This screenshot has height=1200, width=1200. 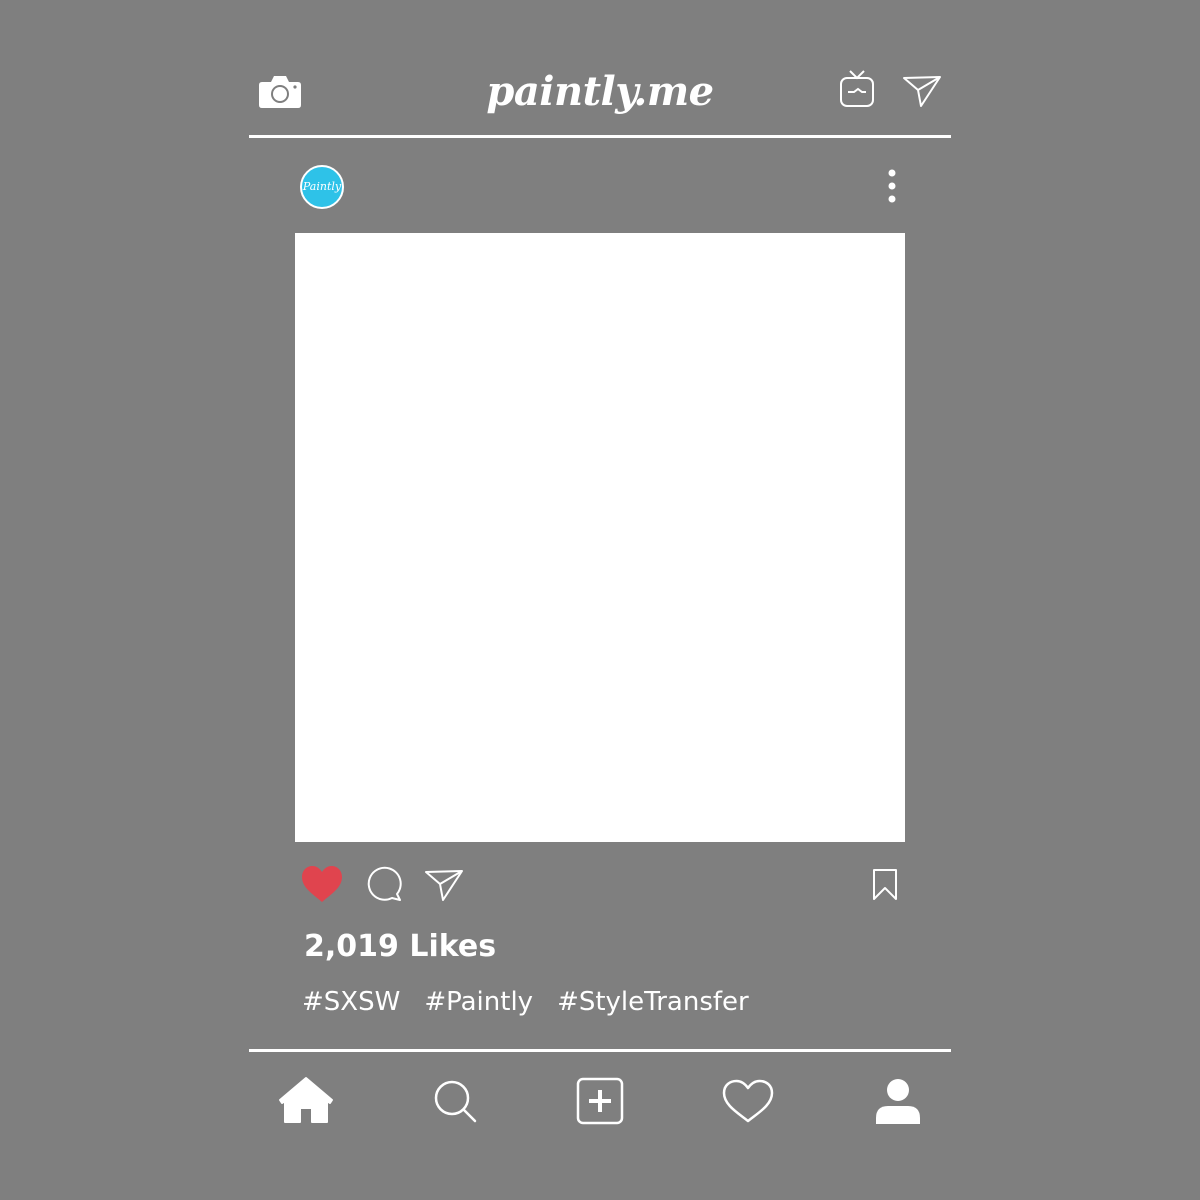 I want to click on share-icon, so click(x=444, y=885).